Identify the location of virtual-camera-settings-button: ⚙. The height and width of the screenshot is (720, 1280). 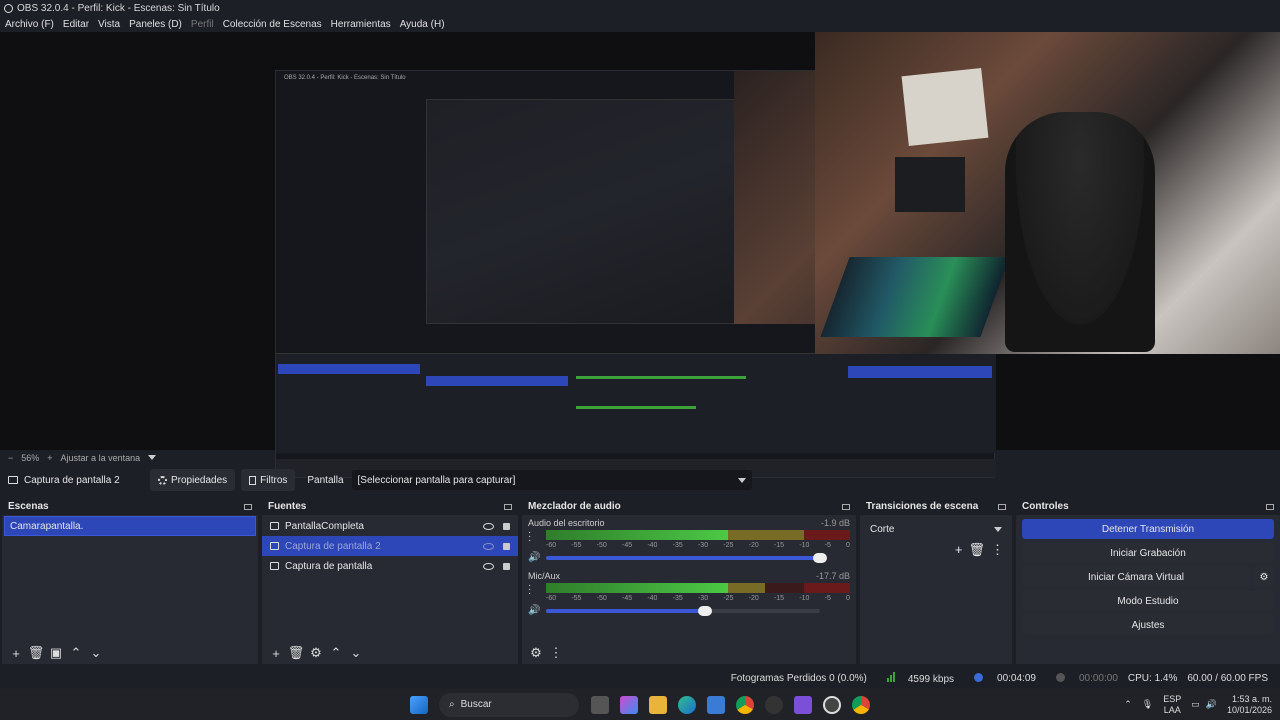
(1264, 577).